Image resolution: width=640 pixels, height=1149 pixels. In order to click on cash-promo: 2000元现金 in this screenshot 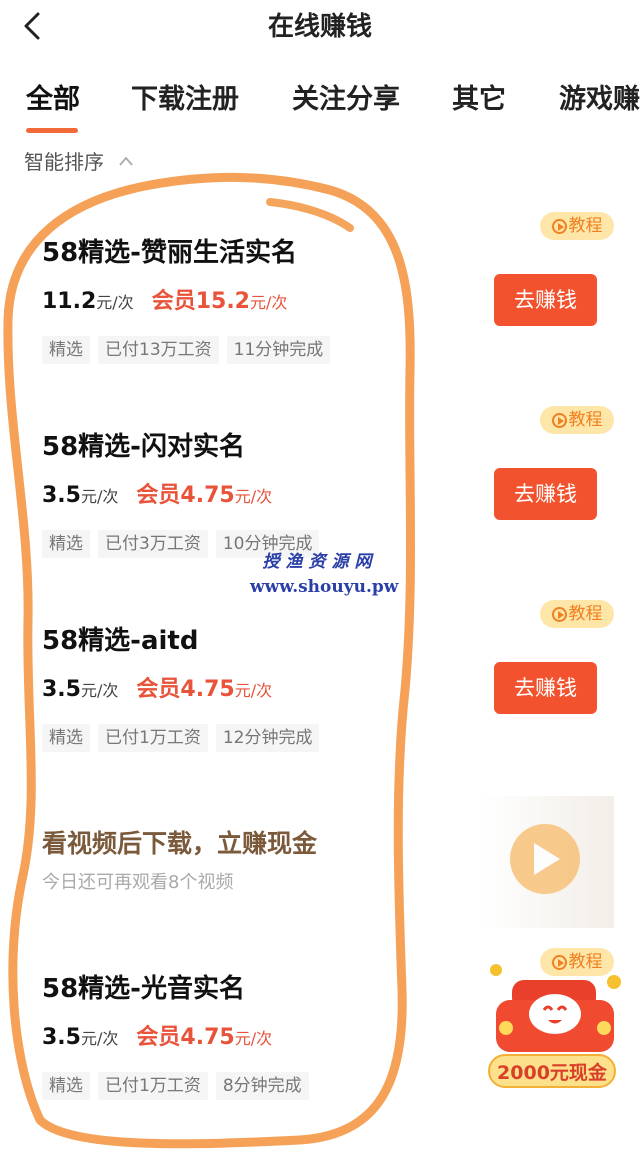, I will do `click(555, 1027)`.